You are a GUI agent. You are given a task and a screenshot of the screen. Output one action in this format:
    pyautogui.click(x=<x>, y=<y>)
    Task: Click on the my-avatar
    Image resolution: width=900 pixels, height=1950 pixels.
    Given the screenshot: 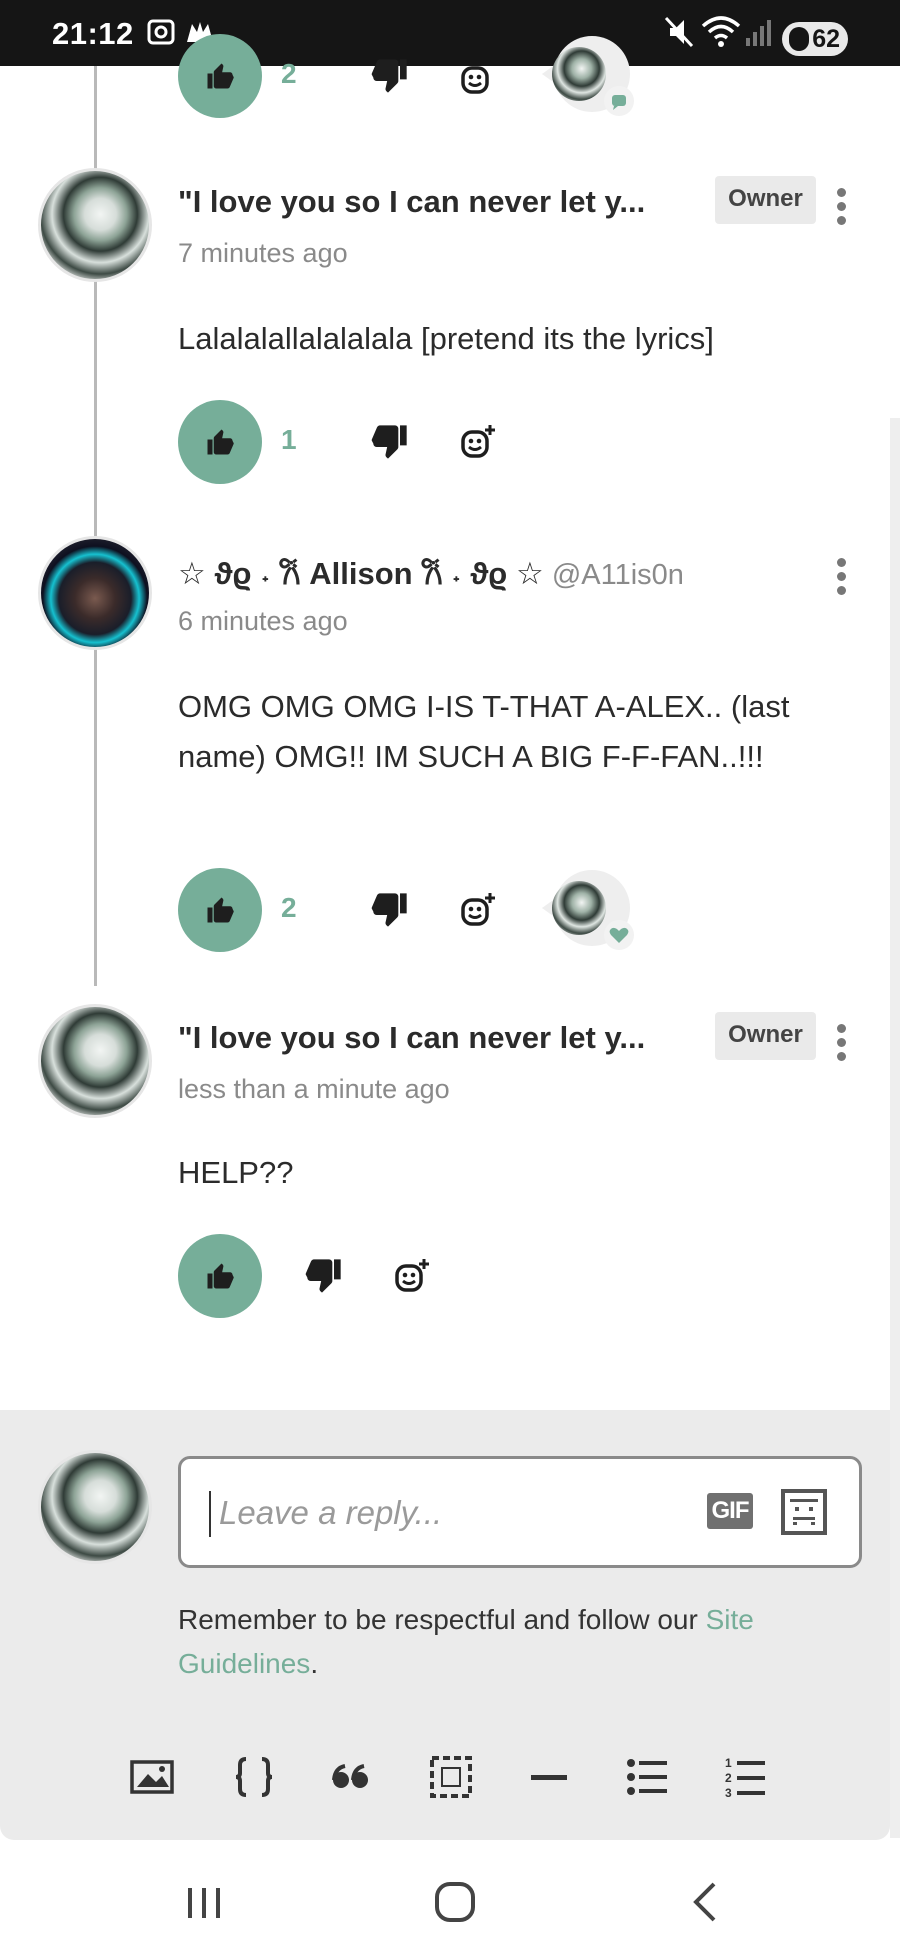 What is the action you would take?
    pyautogui.click(x=95, y=1507)
    